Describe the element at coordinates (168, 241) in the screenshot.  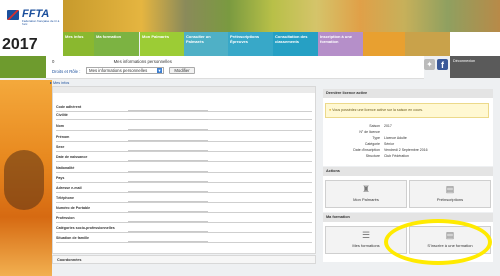
I see `field-situation` at that location.